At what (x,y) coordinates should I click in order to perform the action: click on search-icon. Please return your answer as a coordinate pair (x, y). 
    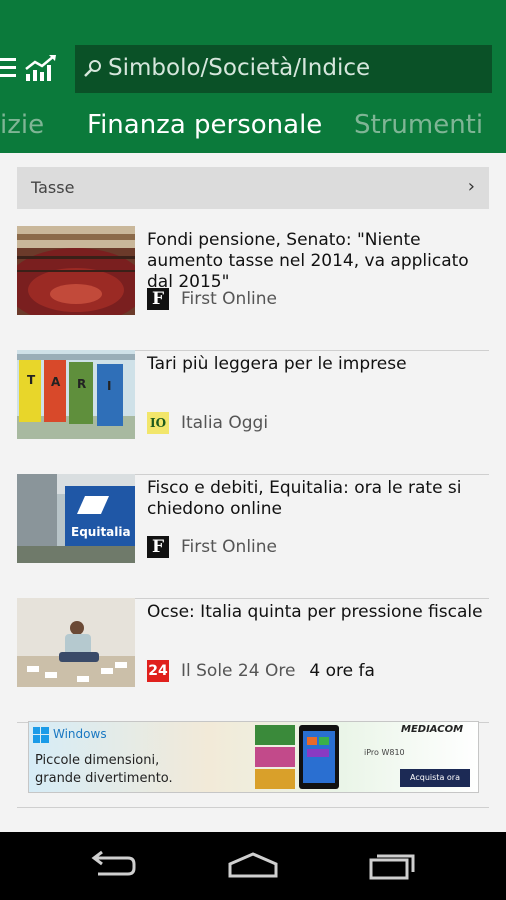
    Looking at the image, I should click on (92, 68).